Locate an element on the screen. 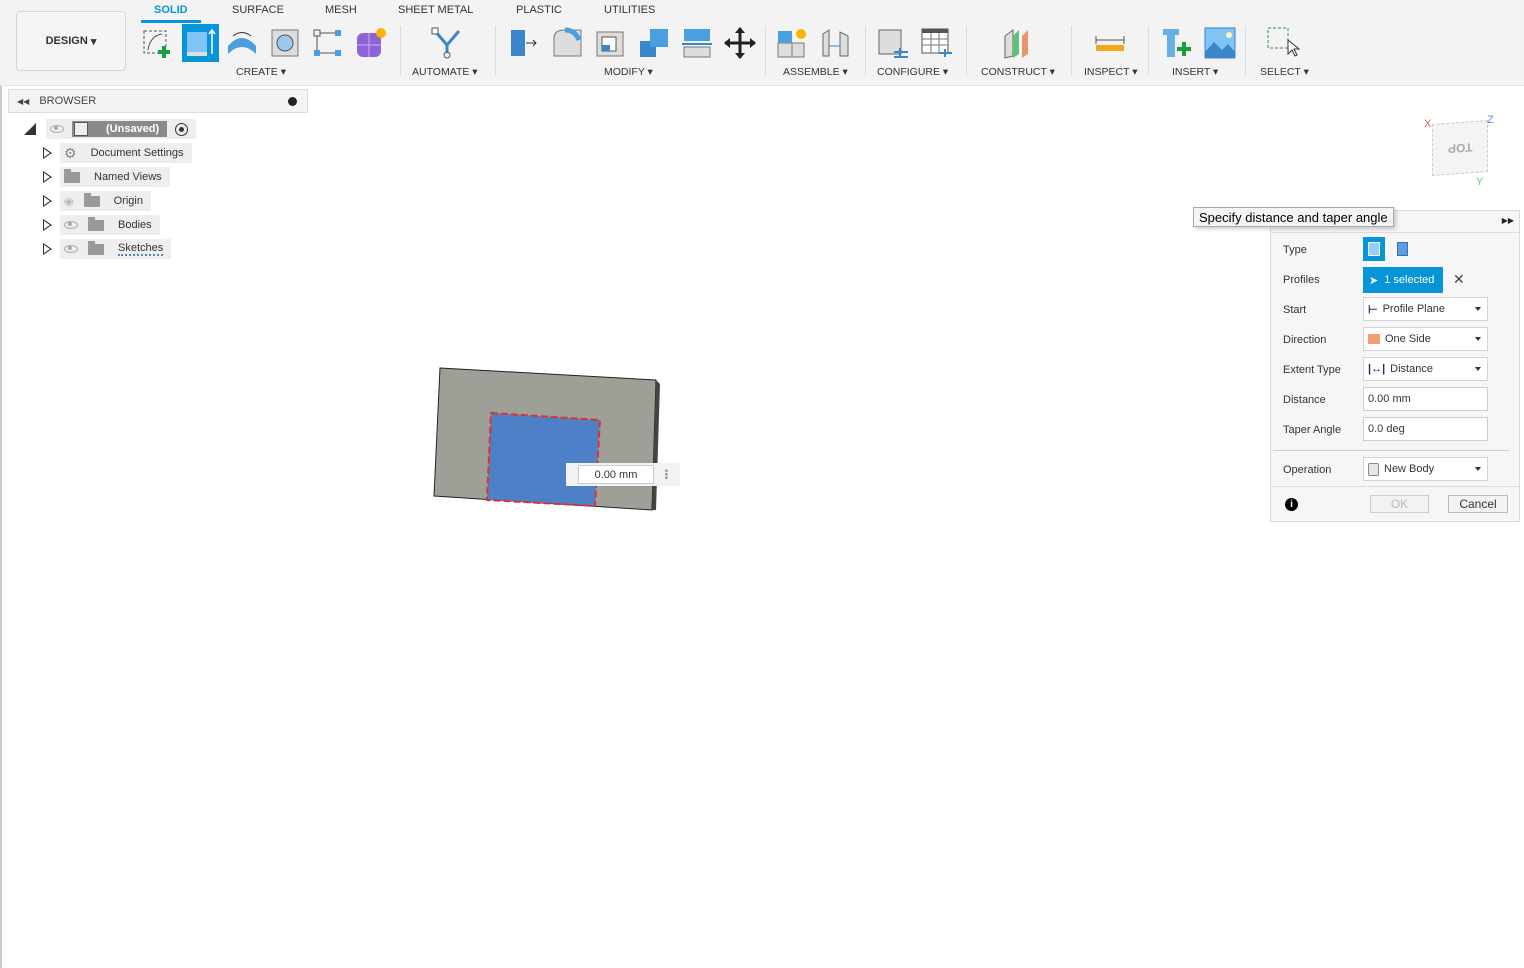 This screenshot has width=1524, height=968. model-body is located at coordinates (550, 439).